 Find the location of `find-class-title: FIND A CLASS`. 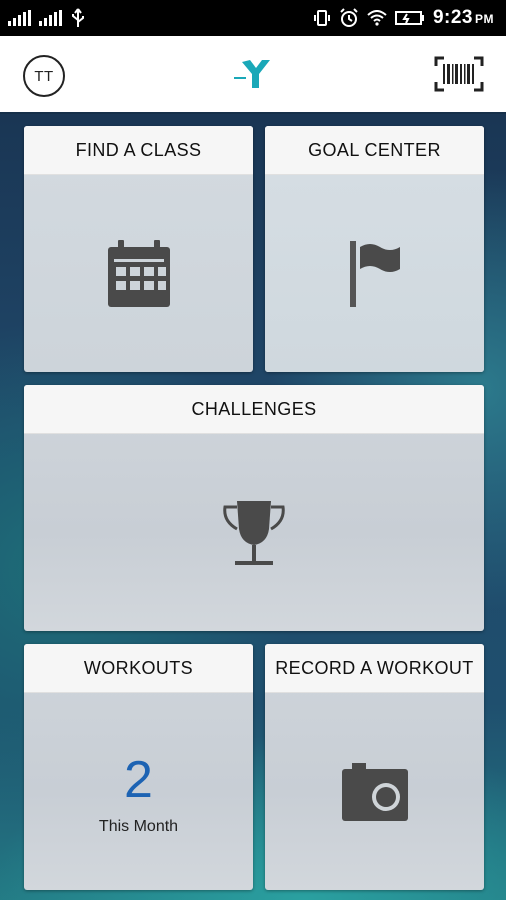

find-class-title: FIND A CLASS is located at coordinates (138, 150).